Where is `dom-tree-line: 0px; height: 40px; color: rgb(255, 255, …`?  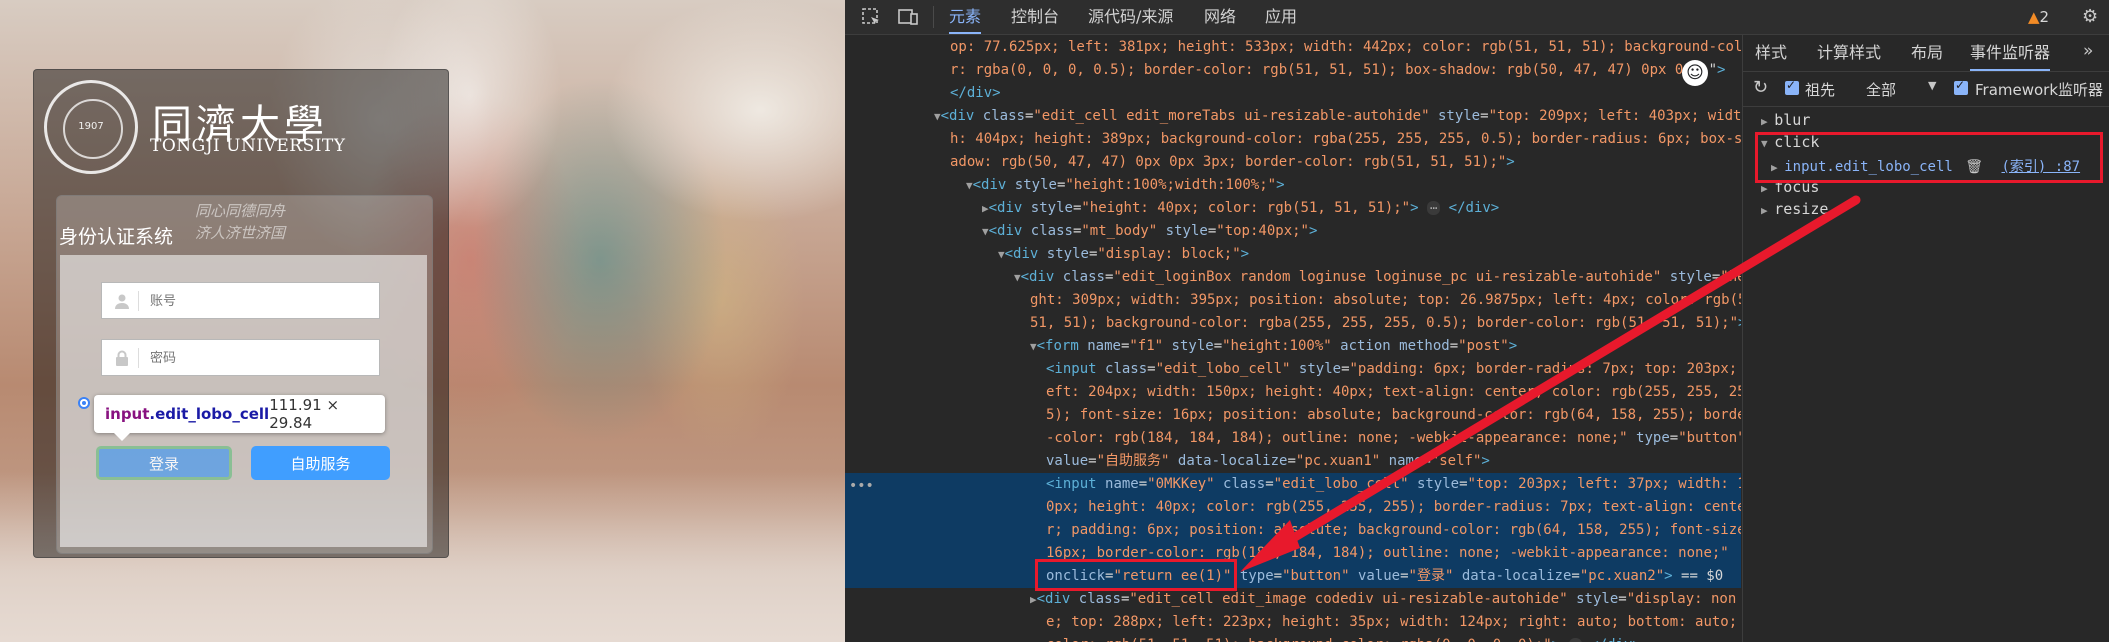 dom-tree-line: 0px; height: 40px; color: rgb(255, 255, … is located at coordinates (1293, 507).